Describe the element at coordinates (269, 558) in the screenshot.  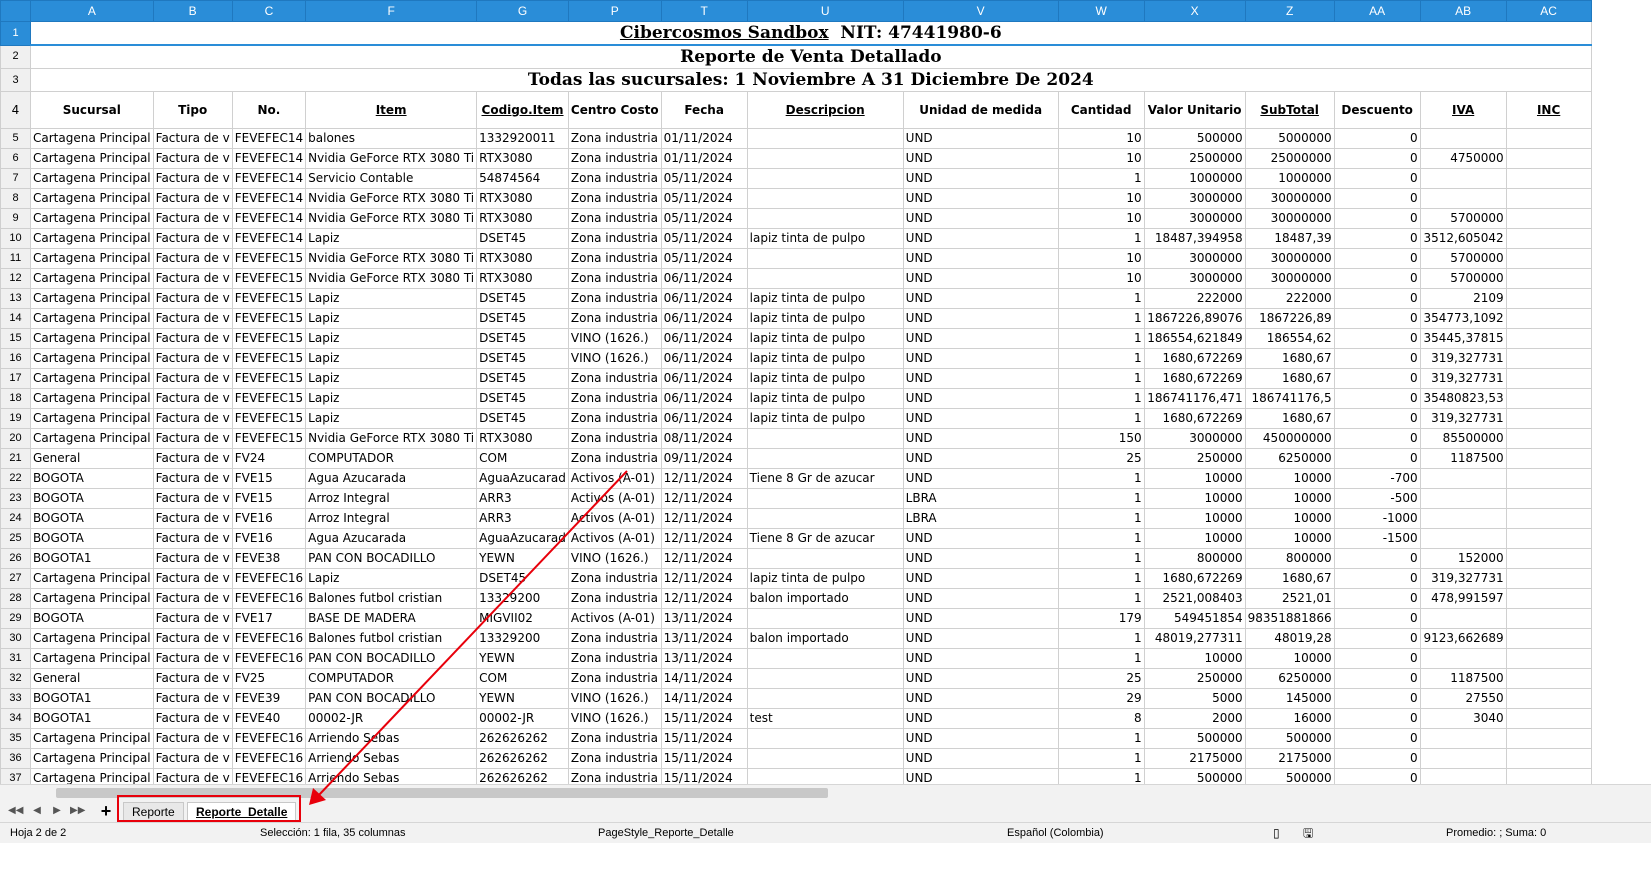
I see `table-cell: FEVE38` at that location.